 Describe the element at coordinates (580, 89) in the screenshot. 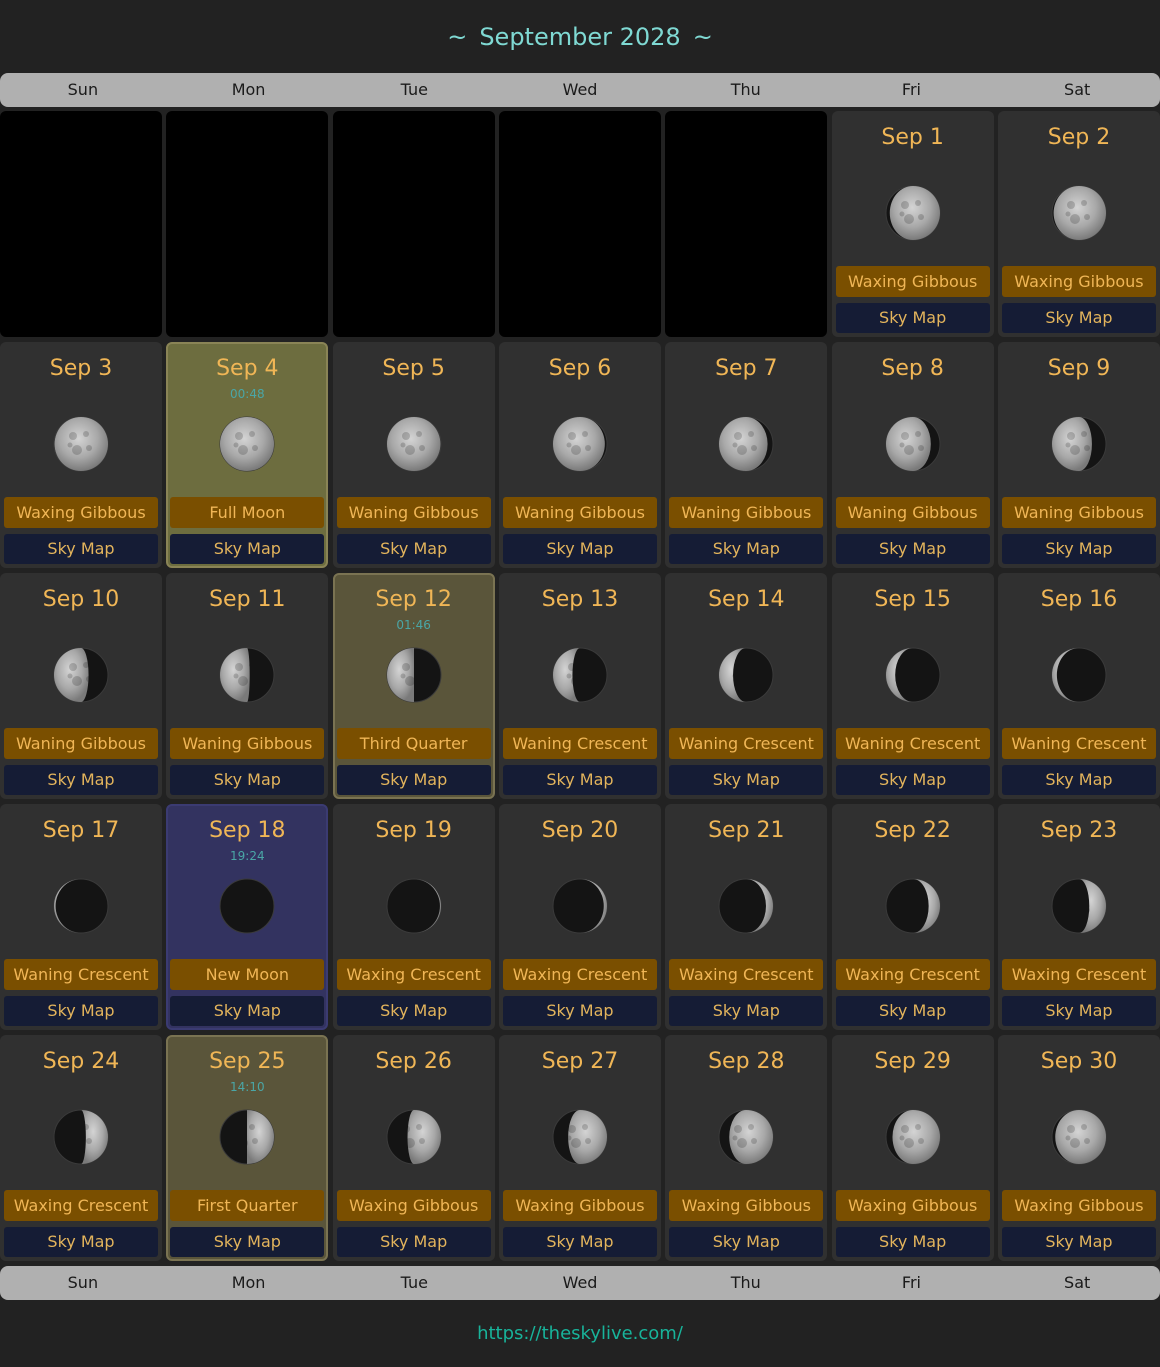

I see `weekday-wed: Wed` at that location.